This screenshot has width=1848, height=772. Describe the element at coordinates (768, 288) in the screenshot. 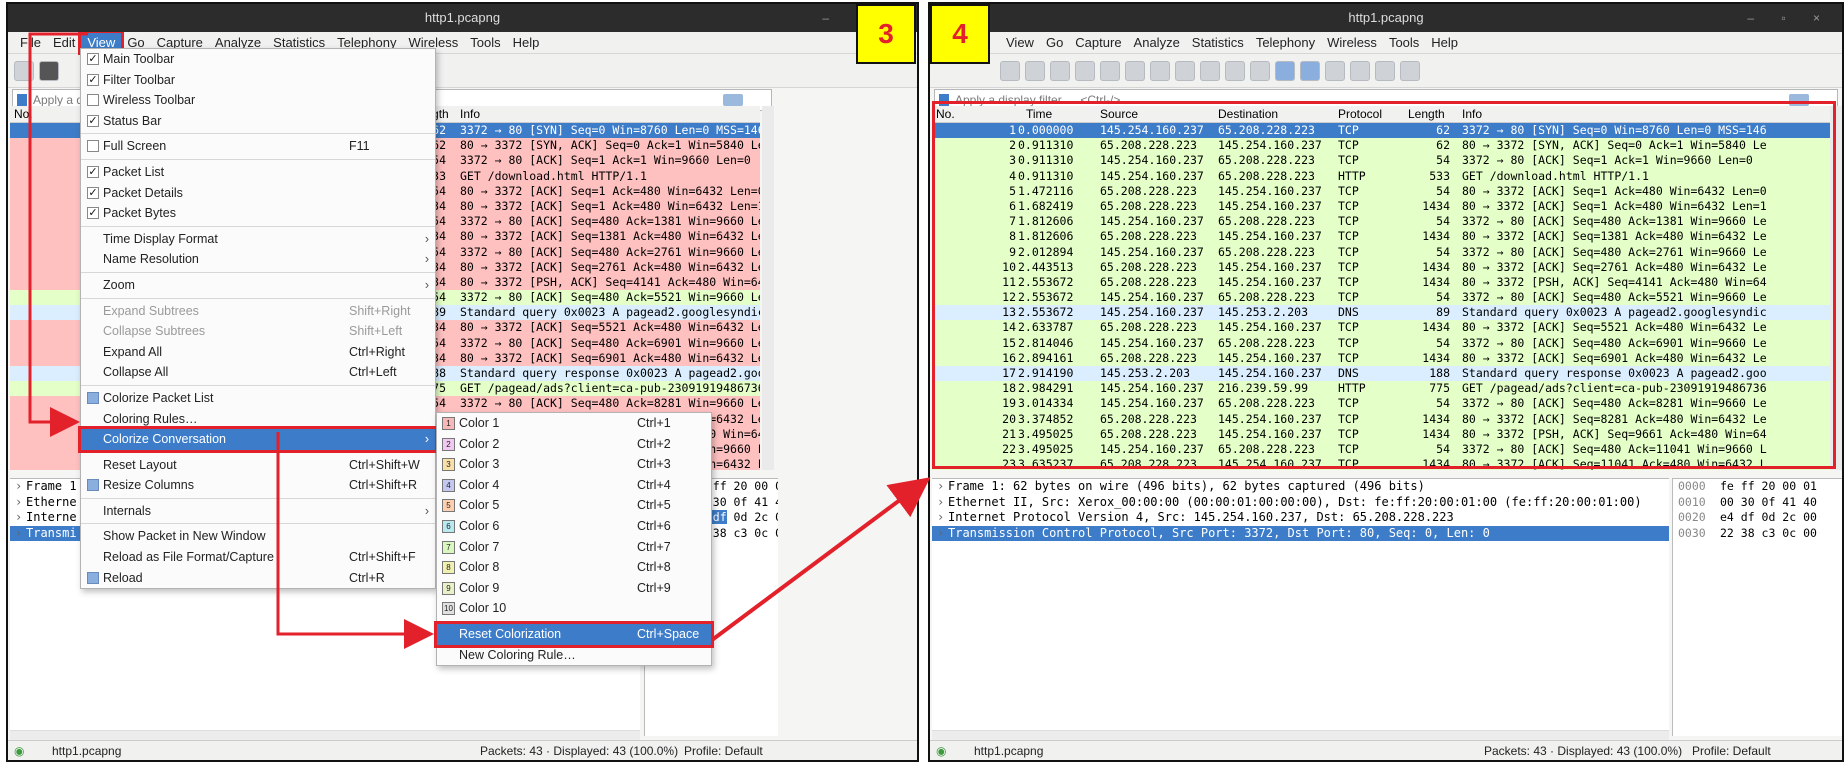

I see `packet-list-scrollbar` at that location.